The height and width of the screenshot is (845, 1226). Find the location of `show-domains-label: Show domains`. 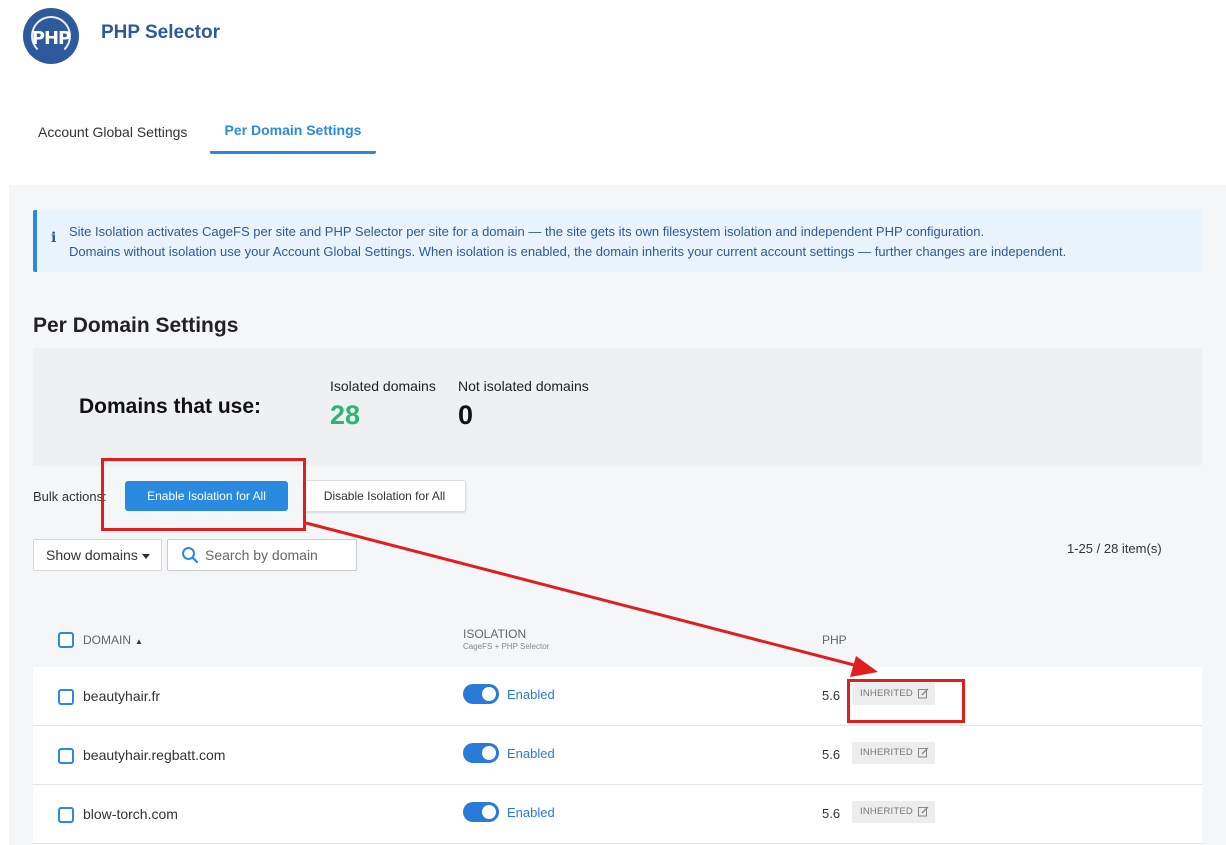

show-domains-label: Show domains is located at coordinates (92, 555).